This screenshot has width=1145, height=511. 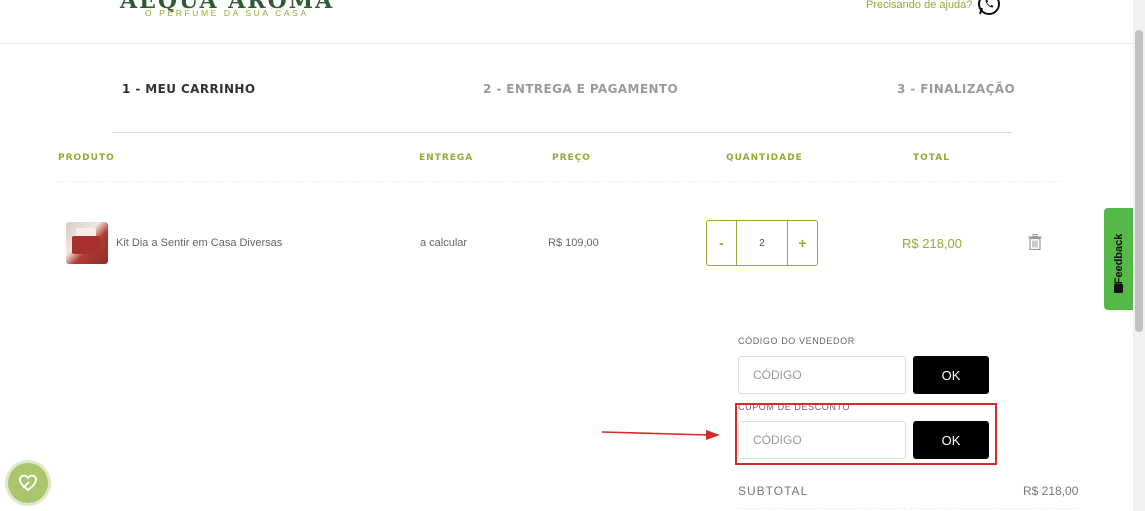 I want to click on logo-tagline: O PERFUME DA SUA CASA, so click(x=227, y=13).